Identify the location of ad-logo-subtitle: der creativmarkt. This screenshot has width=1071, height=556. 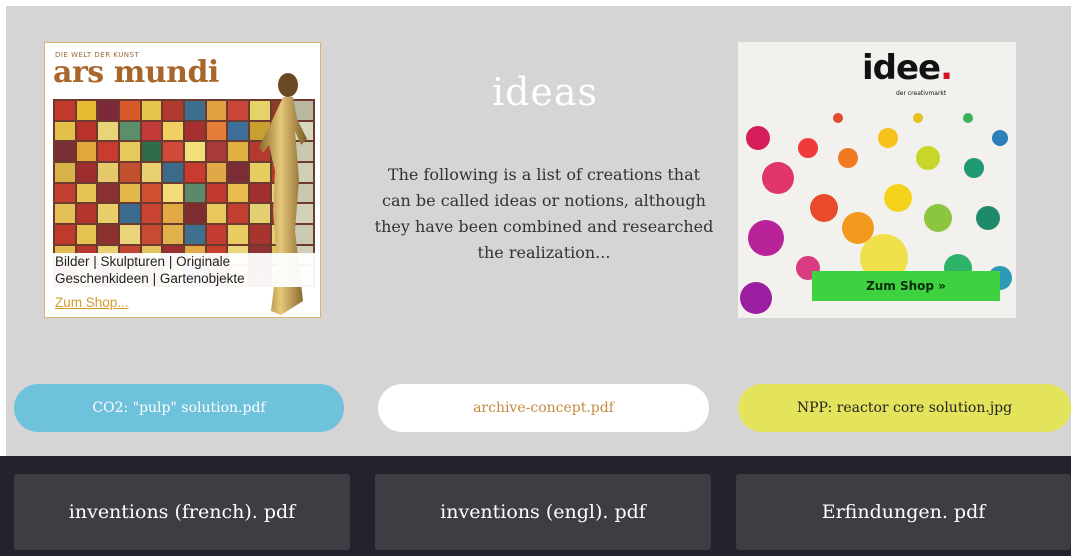
(921, 93).